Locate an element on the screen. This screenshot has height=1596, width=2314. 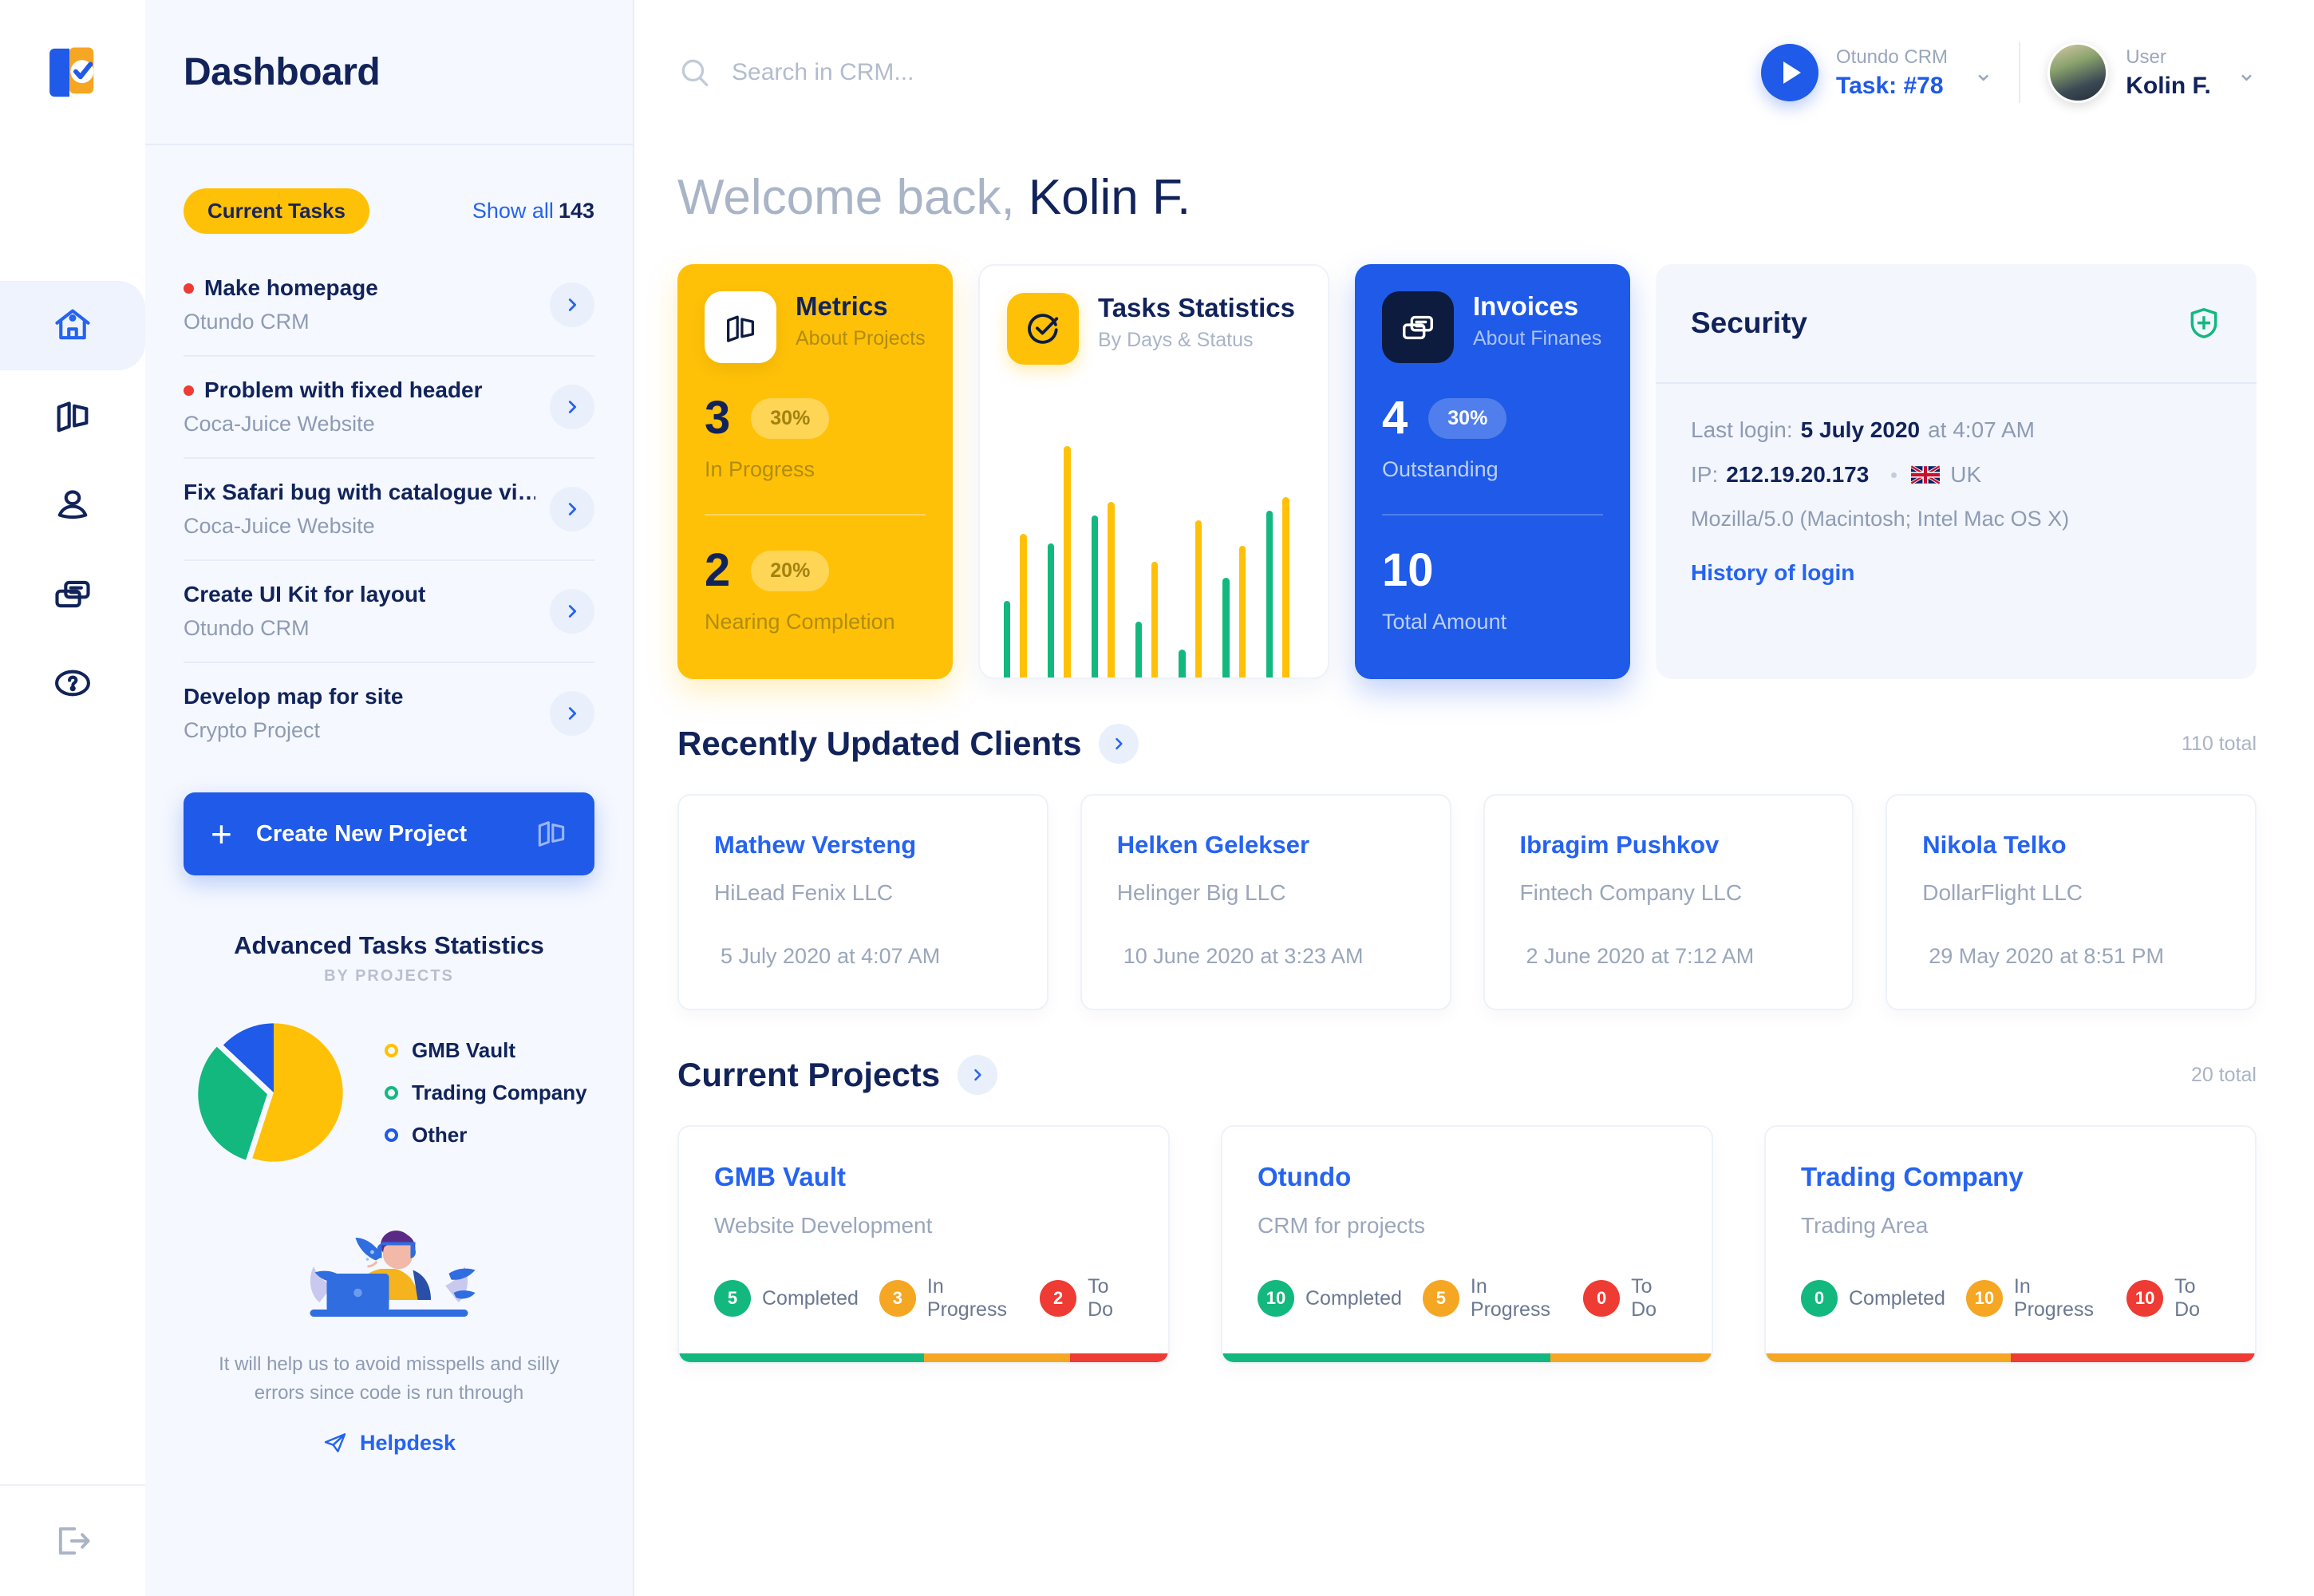
invoices-card: Invoices About Finanes 4 30% Outstanding is located at coordinates (1492, 471).